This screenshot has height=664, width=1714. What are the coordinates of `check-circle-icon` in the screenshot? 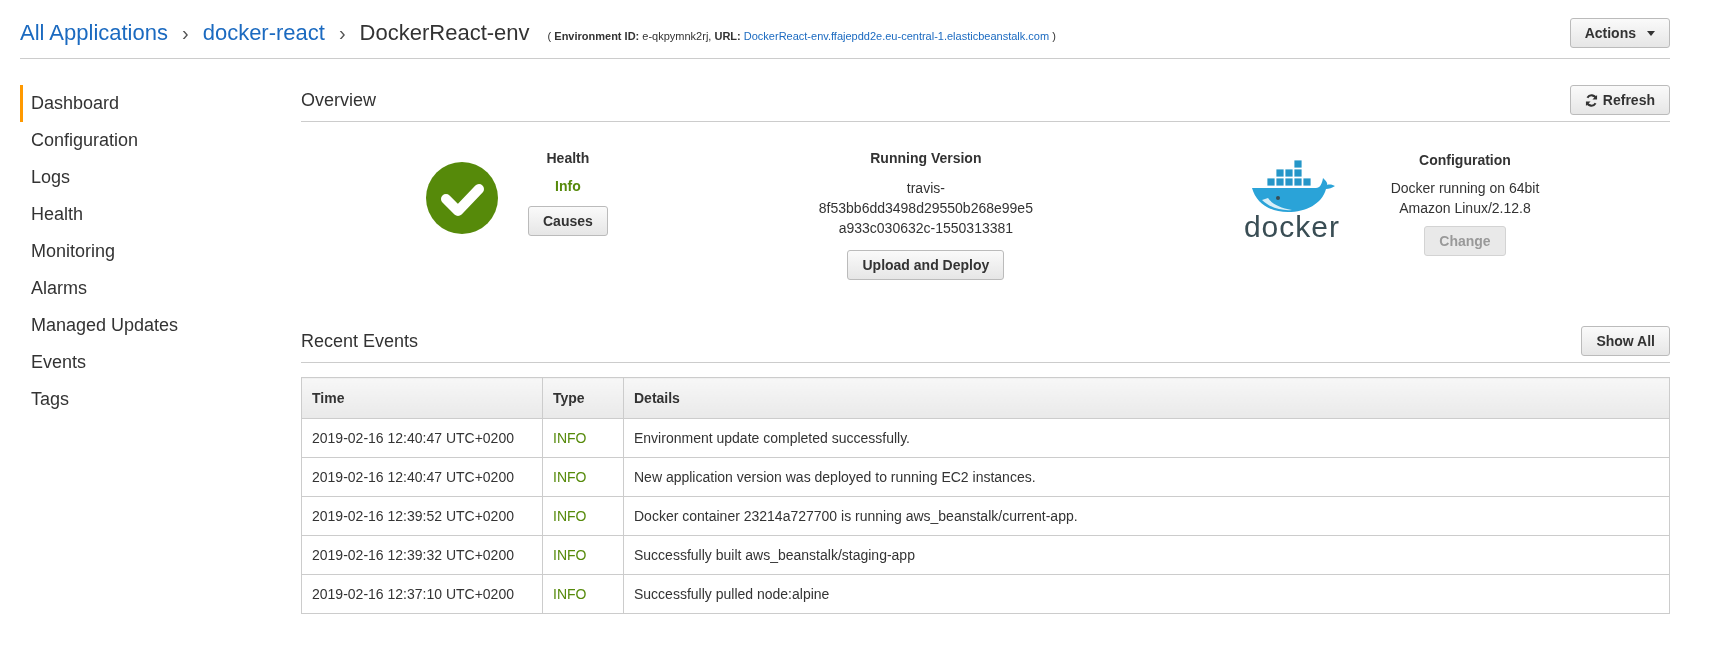 It's located at (462, 198).